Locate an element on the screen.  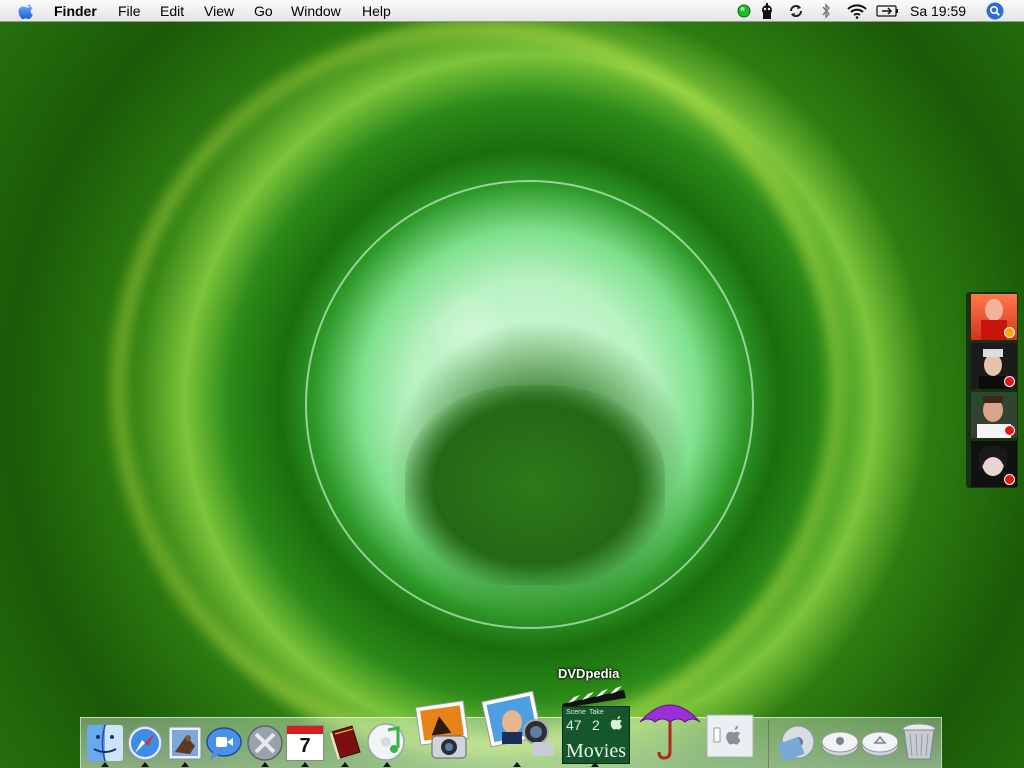
wifi-icon is located at coordinates (857, 11).